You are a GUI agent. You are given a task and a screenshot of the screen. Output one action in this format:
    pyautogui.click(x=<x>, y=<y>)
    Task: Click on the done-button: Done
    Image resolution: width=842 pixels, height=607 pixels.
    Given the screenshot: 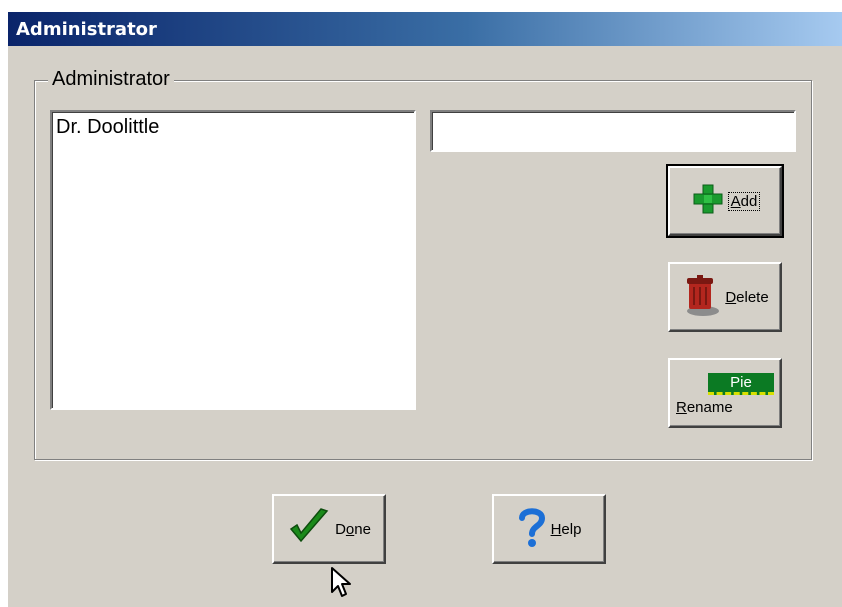 What is the action you would take?
    pyautogui.click(x=329, y=529)
    